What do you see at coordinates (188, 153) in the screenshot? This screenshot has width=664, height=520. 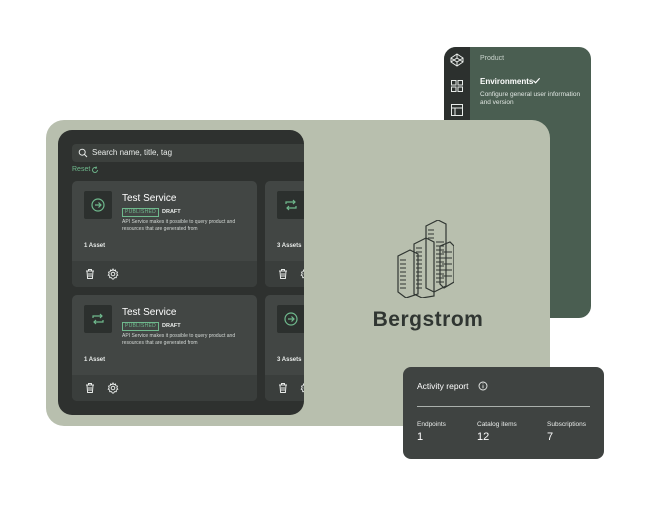 I see `search-input: Search name, title, tag` at bounding box center [188, 153].